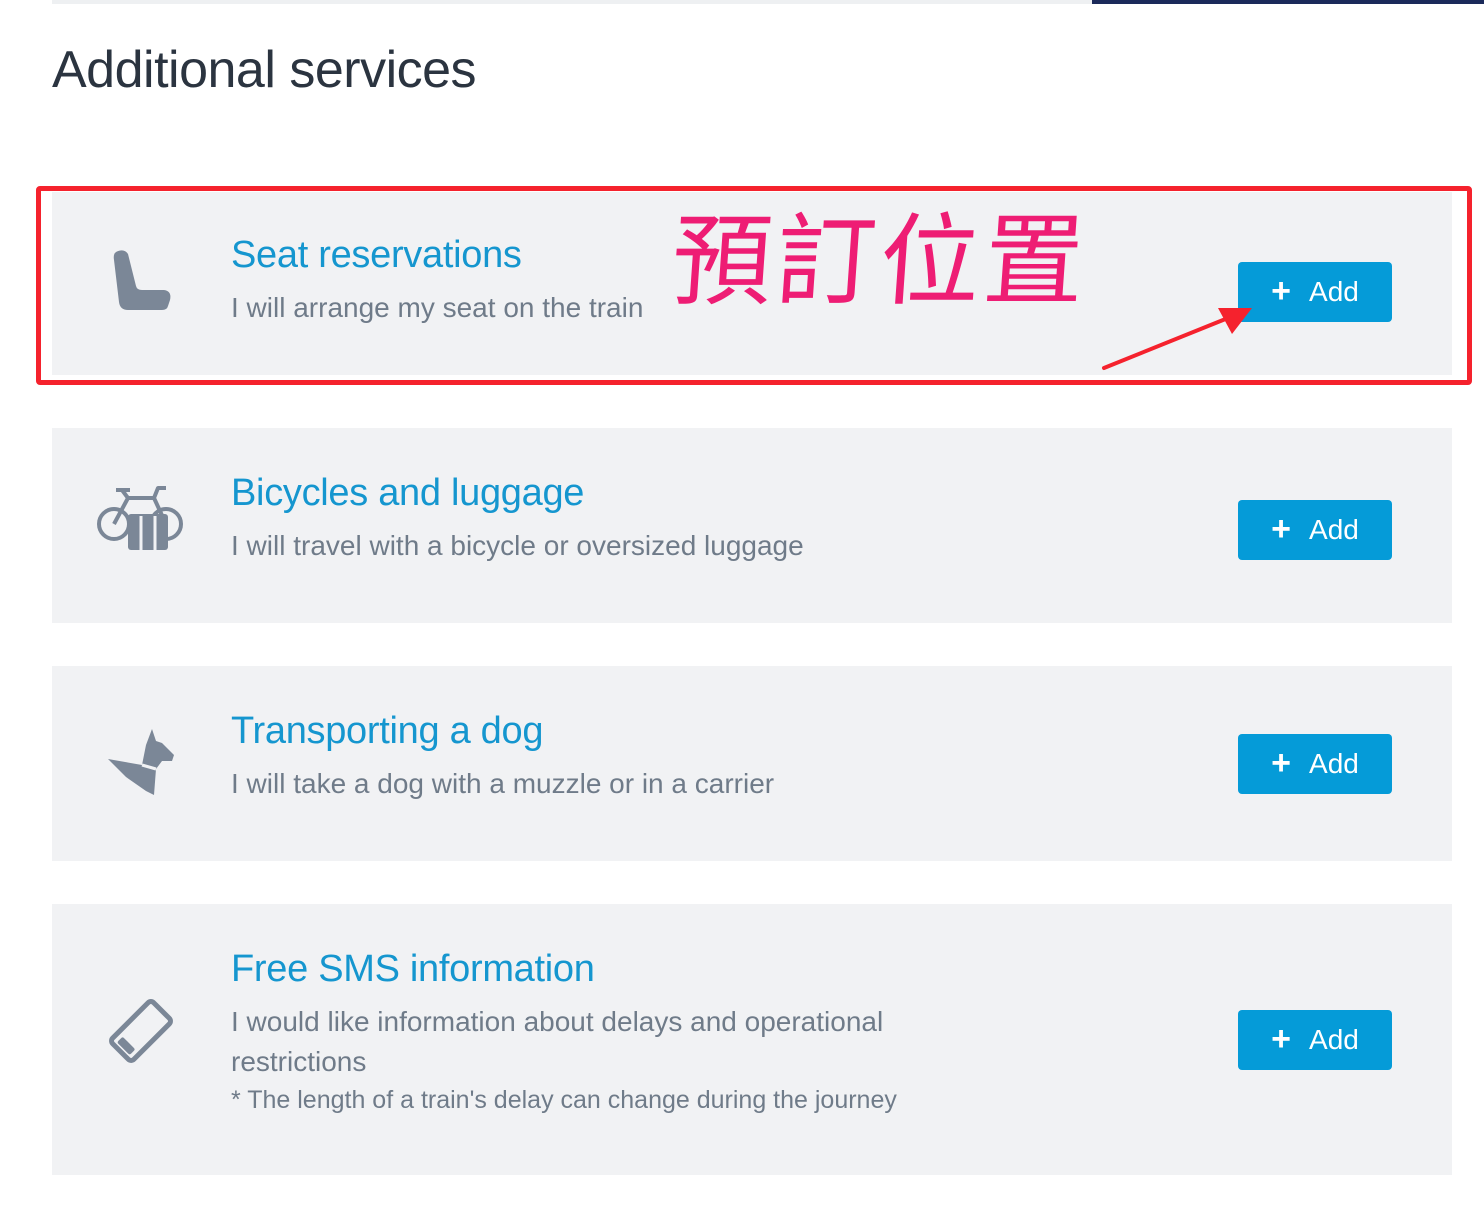  I want to click on add-seat-reservation-button: + Add, so click(1315, 292).